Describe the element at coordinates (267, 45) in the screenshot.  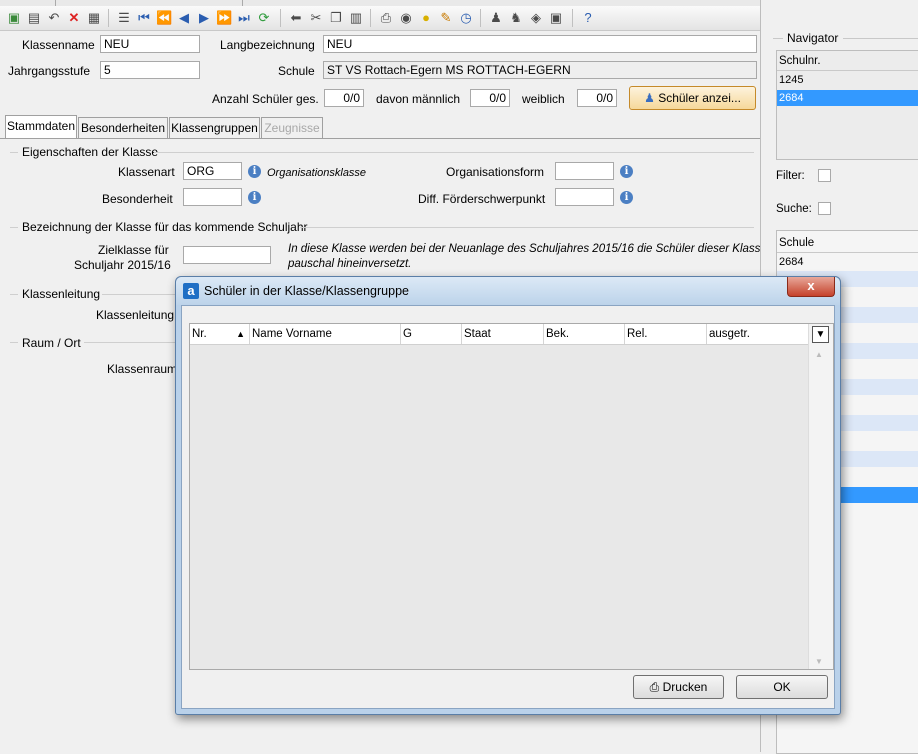
I see `langbezeichnung-label: Langbezeichnung` at that location.